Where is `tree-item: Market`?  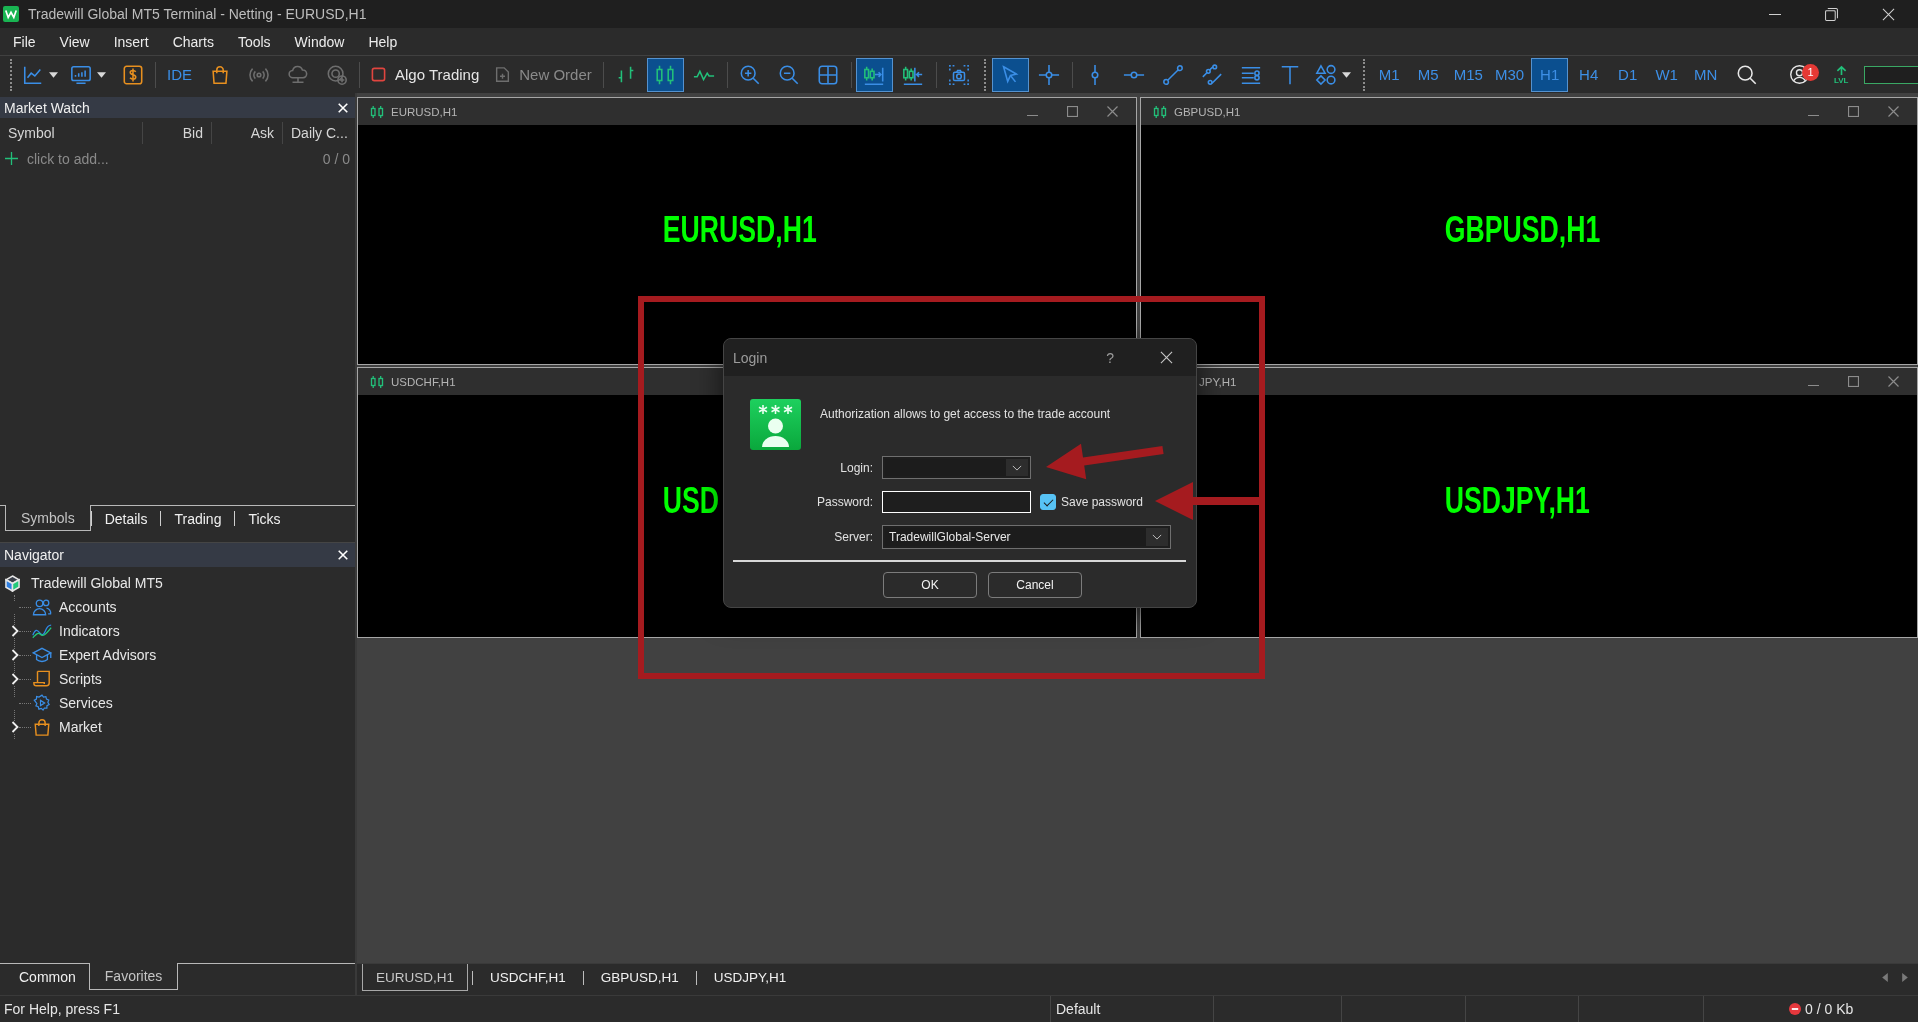
tree-item: Market is located at coordinates (80, 727).